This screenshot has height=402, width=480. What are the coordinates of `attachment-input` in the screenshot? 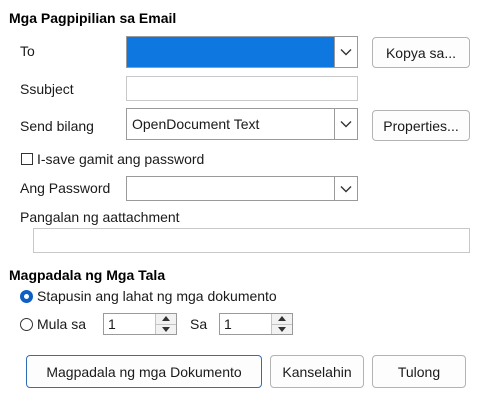 It's located at (251, 240).